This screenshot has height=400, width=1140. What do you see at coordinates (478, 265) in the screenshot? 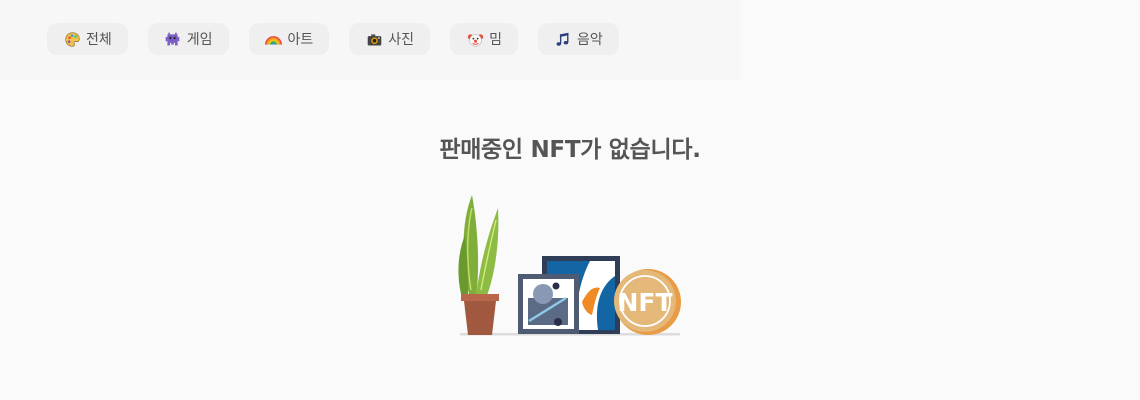
I see `potted-plant-illustration` at bounding box center [478, 265].